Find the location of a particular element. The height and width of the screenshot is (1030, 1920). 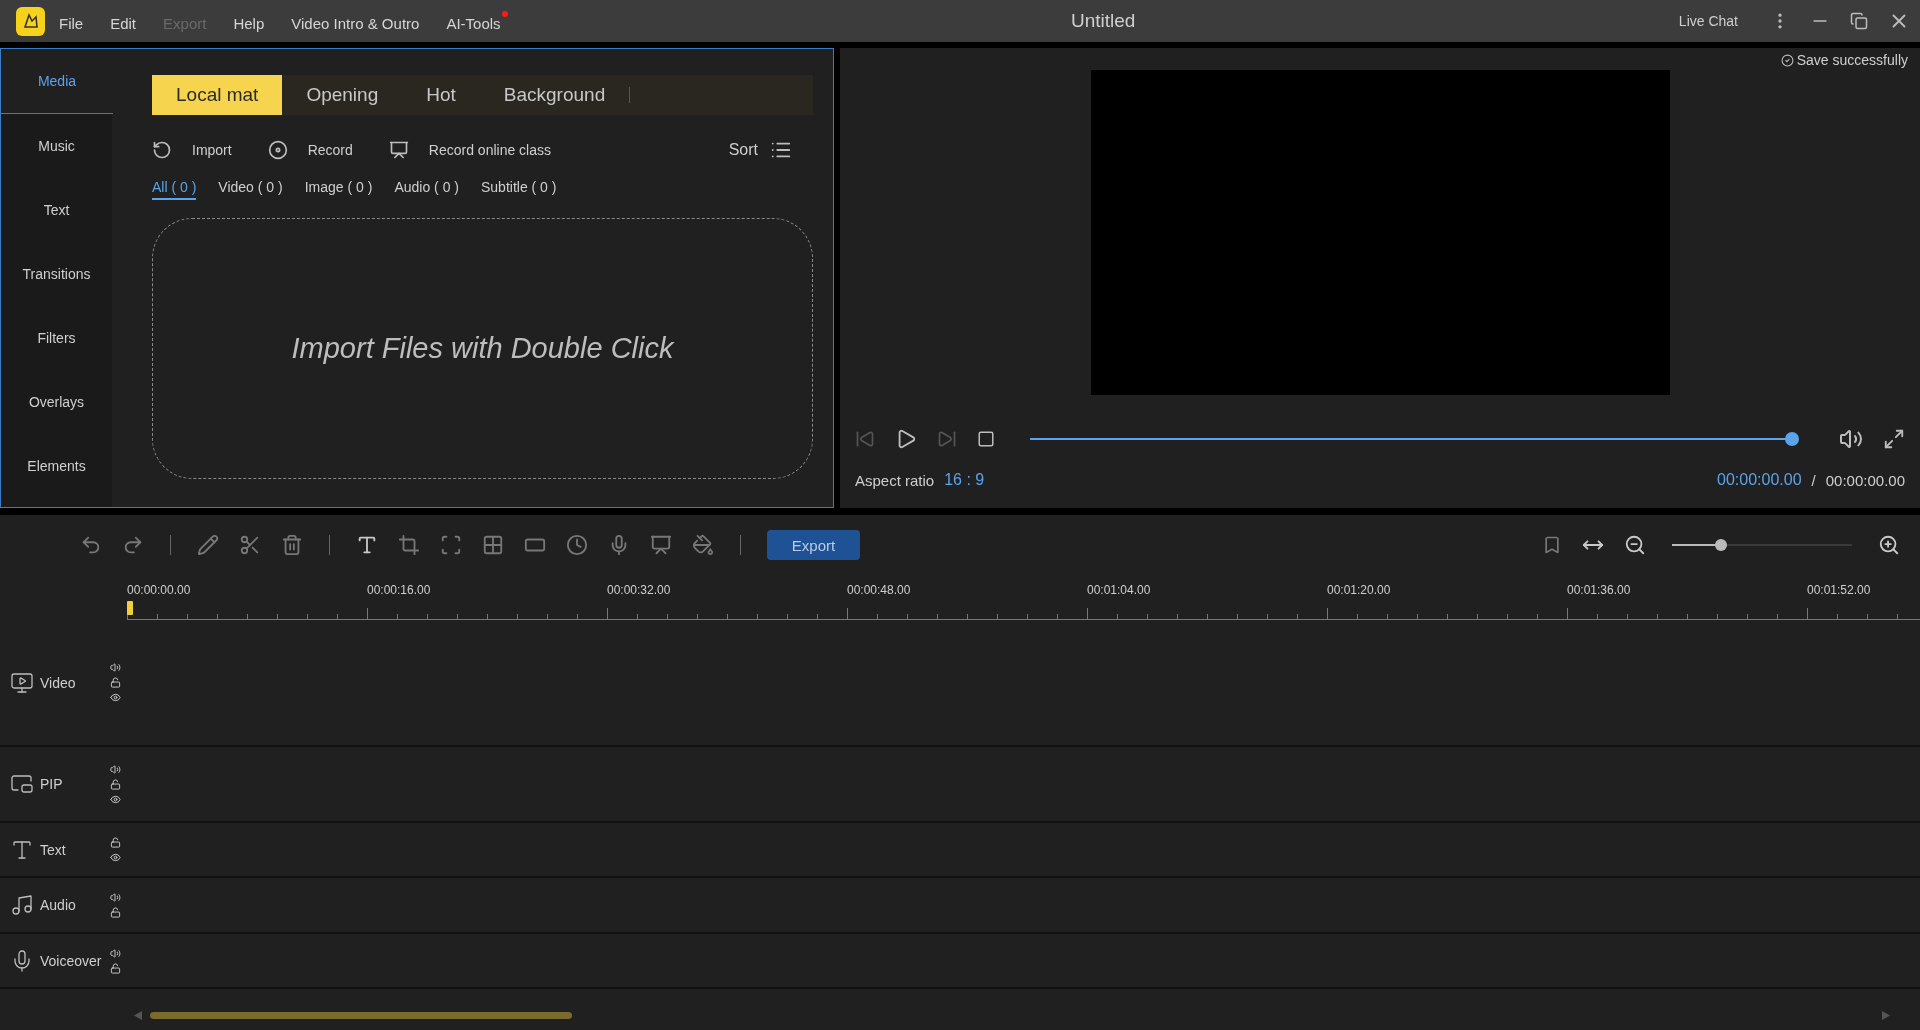

track-label: Voiceover is located at coordinates (71, 960).